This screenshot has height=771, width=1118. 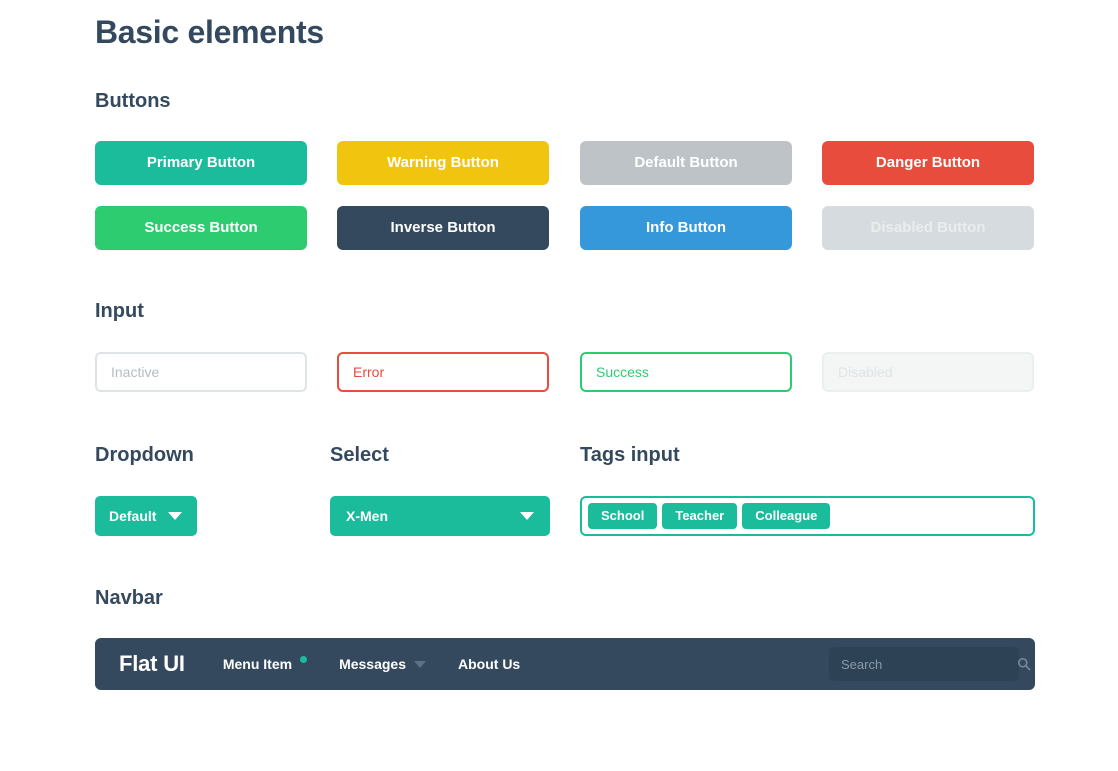 I want to click on section-title-tags-input: Tags input, so click(x=630, y=455).